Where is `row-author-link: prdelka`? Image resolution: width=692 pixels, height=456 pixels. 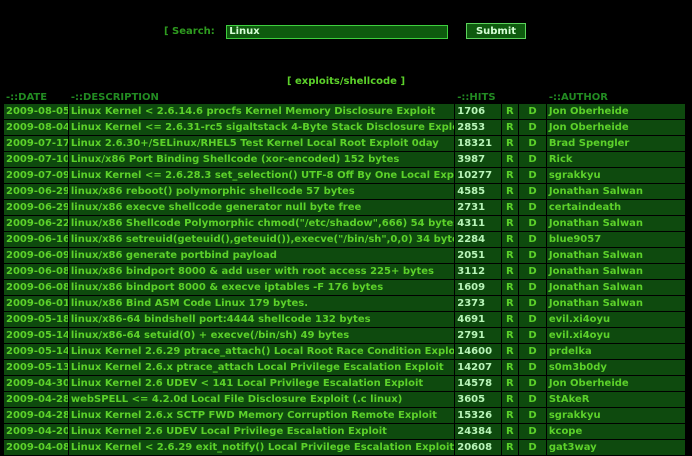 row-author-link: prdelka is located at coordinates (615, 352).